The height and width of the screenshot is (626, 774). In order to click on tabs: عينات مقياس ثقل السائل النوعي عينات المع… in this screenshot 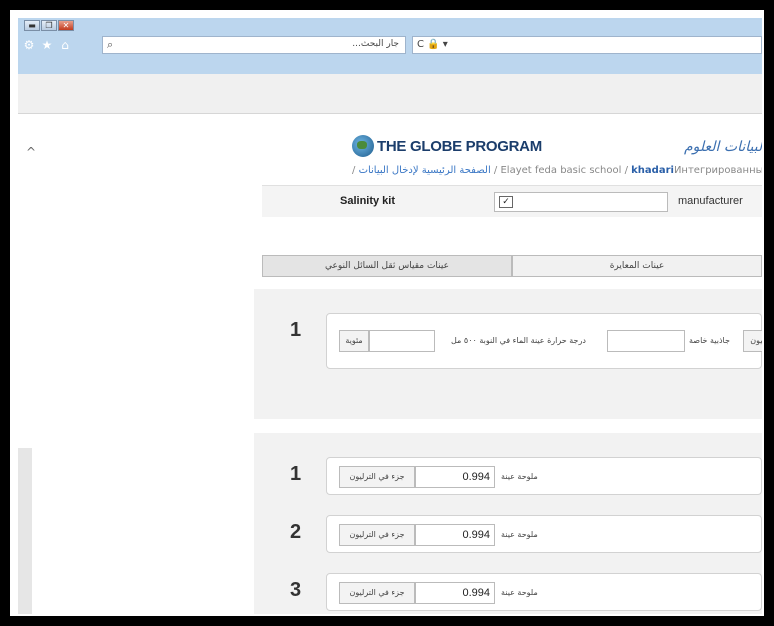, I will do `click(512, 266)`.